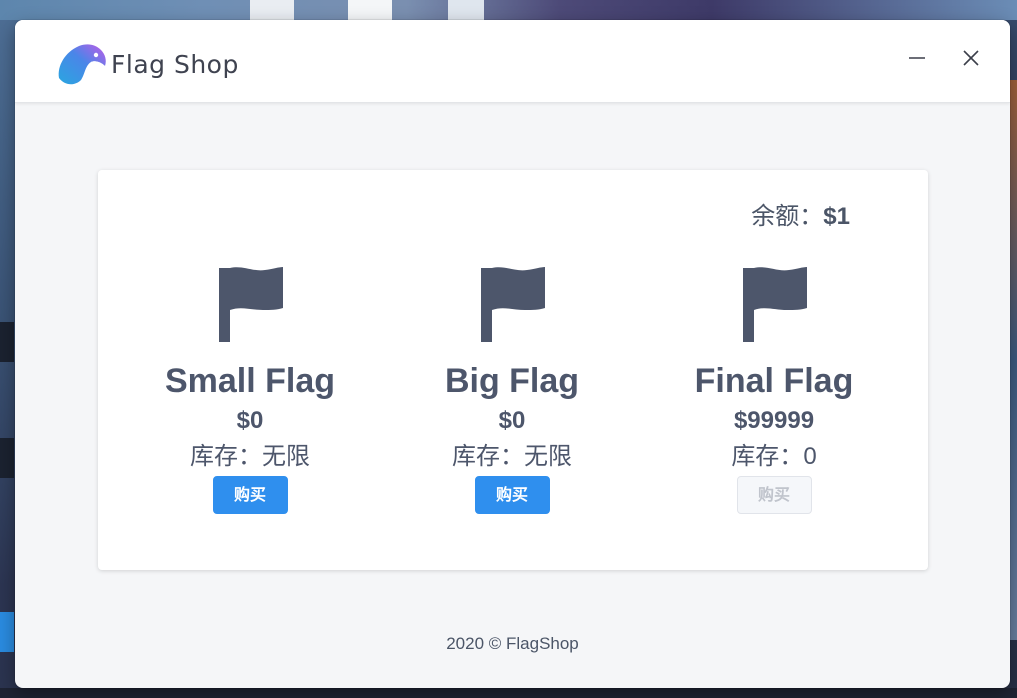  Describe the element at coordinates (508, 693) in the screenshot. I see `desktop-bottom-strip` at that location.